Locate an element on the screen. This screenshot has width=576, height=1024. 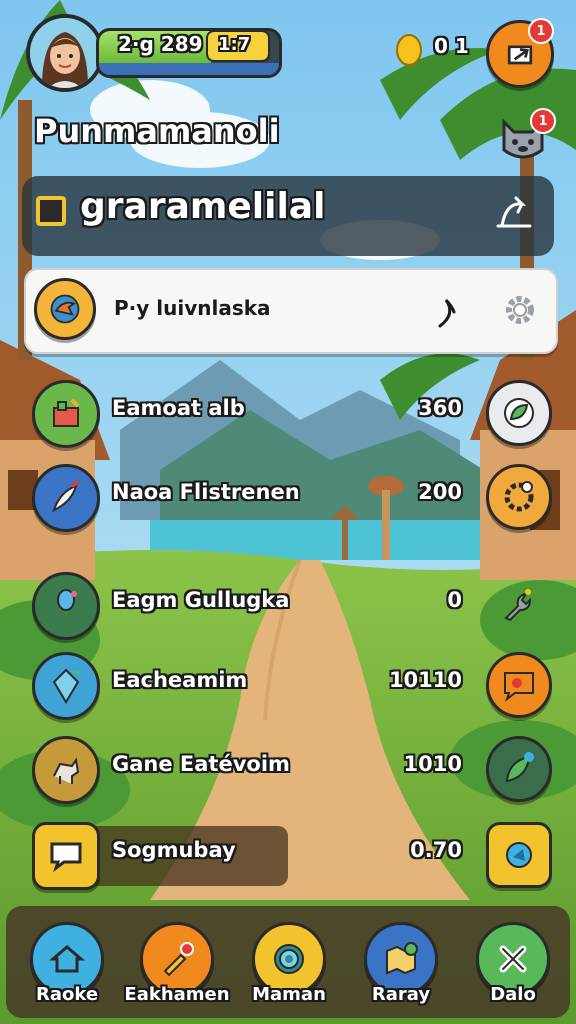
home-icon is located at coordinates (67, 959).